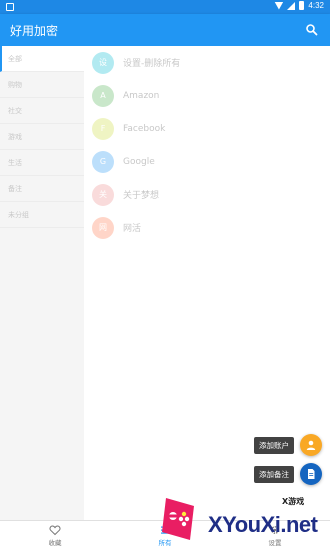  Describe the element at coordinates (42, 163) in the screenshot. I see `sidebar-item-life: 生活` at that location.